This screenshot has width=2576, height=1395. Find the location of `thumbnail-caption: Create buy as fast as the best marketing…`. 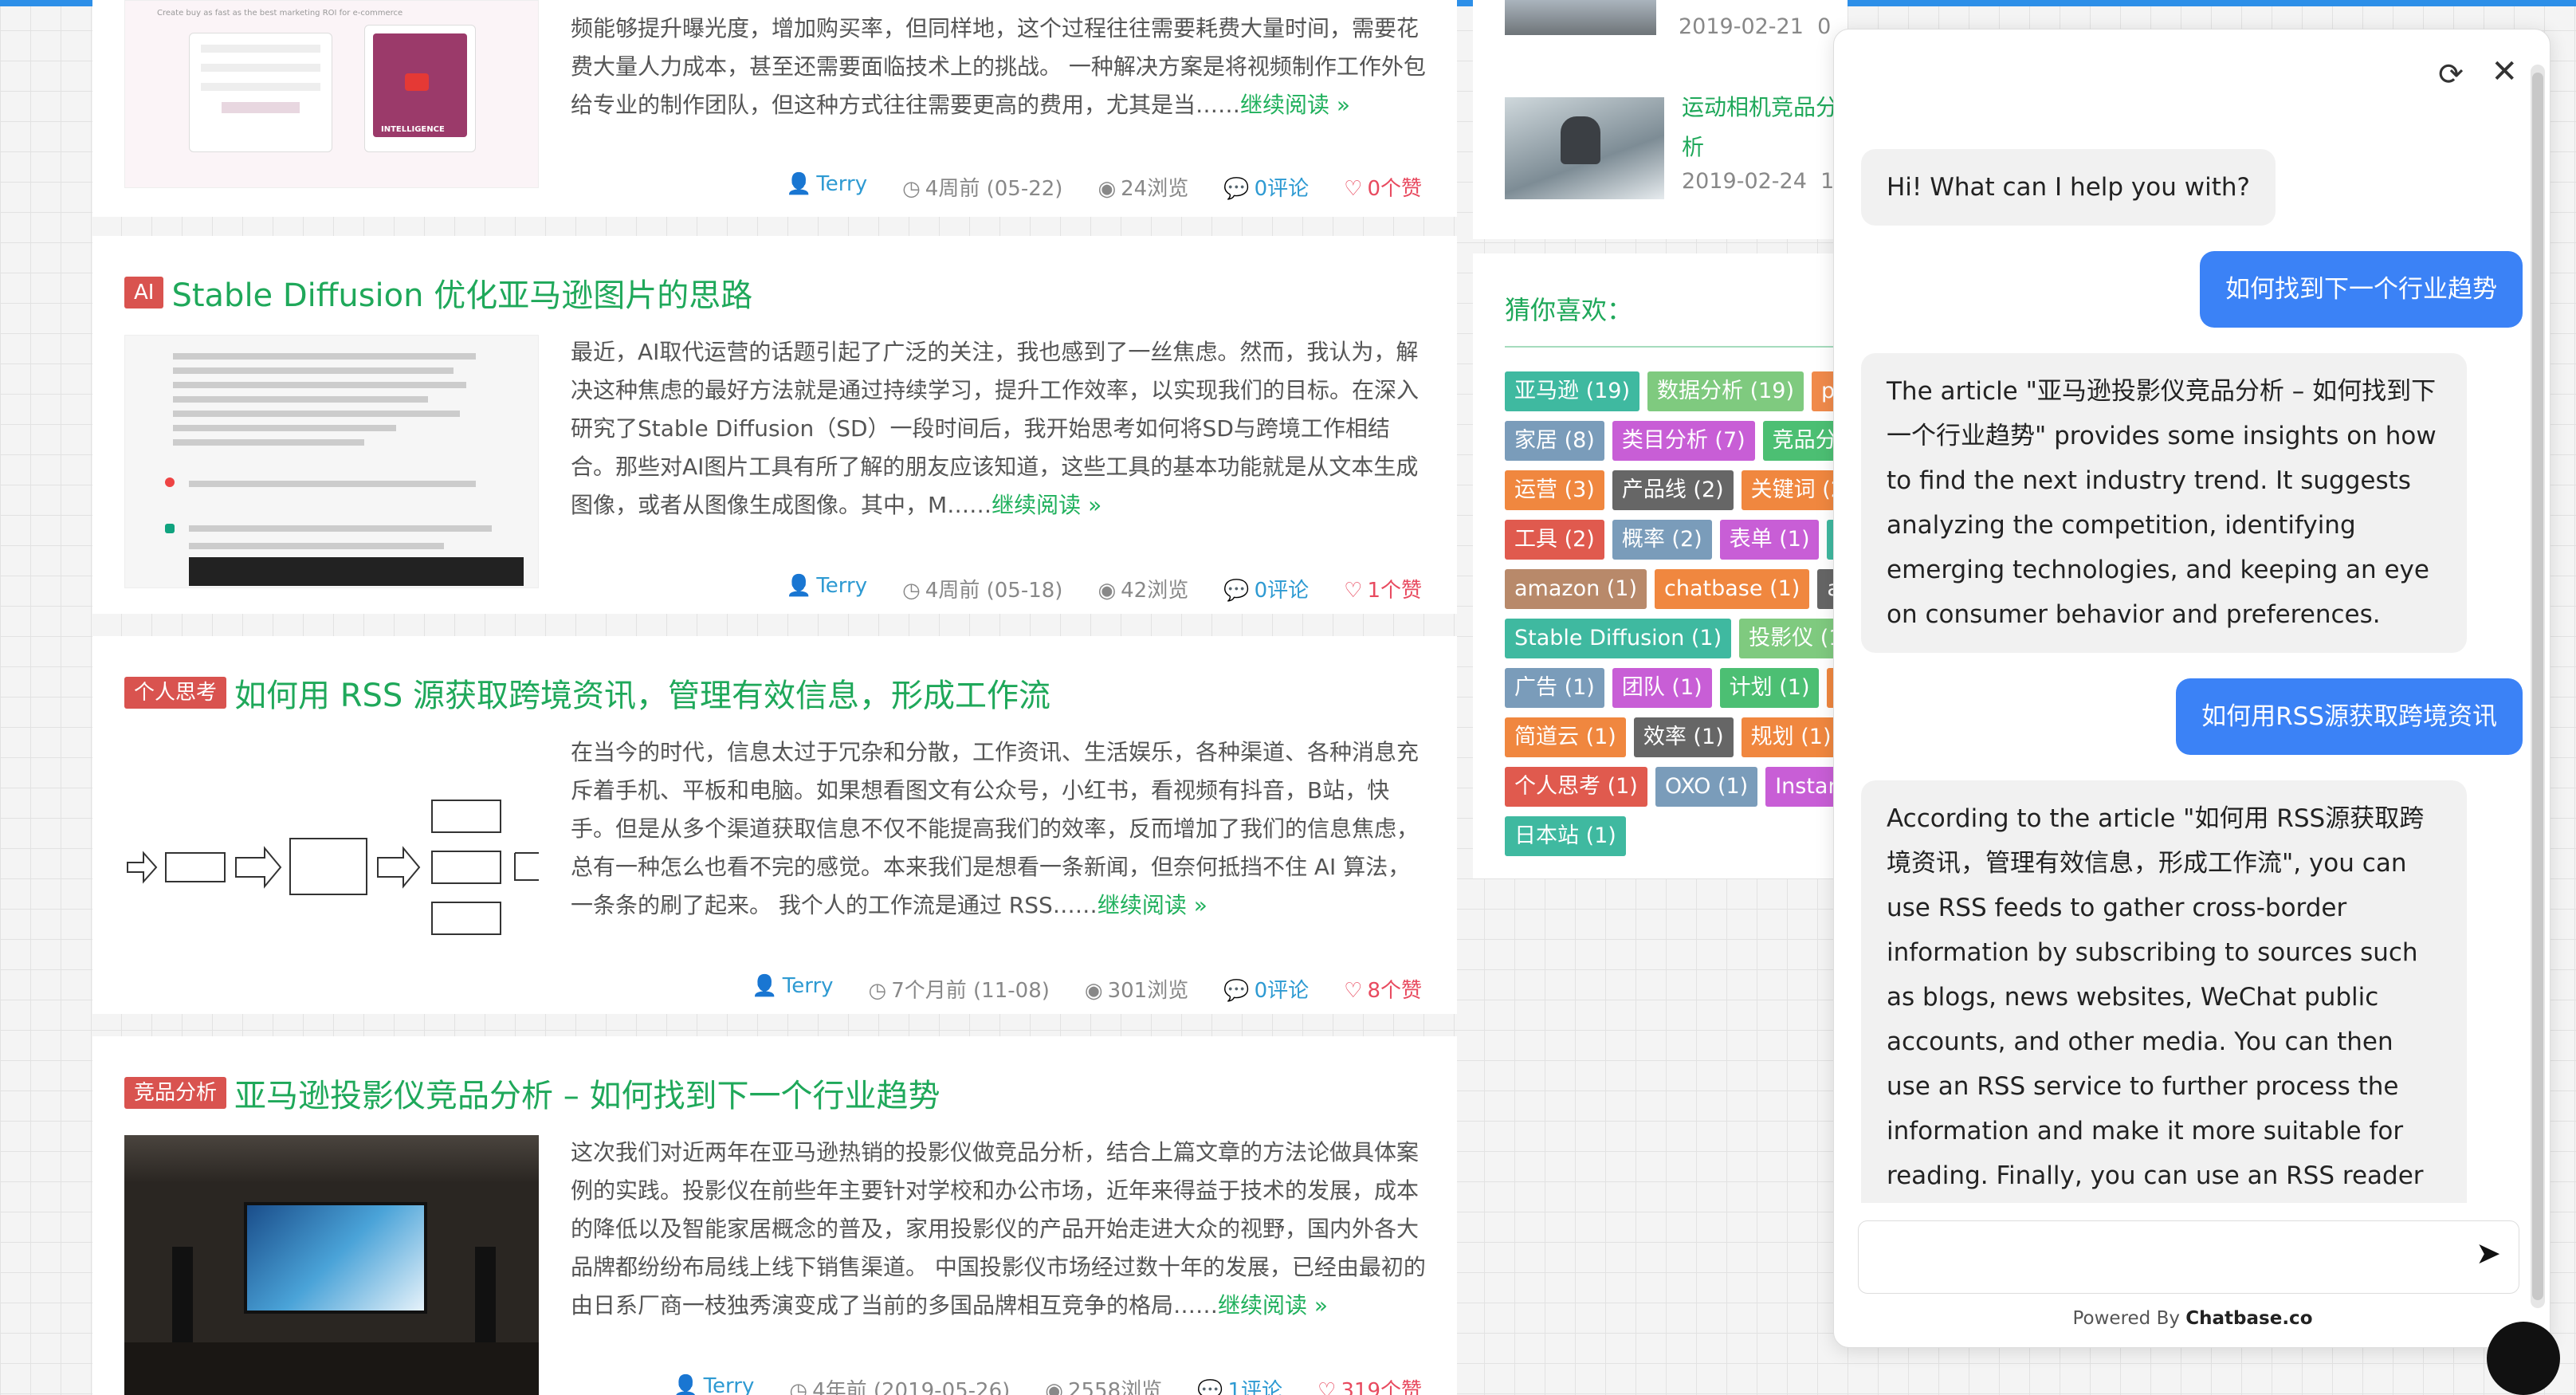

thumbnail-caption: Create buy as fast as the best marketing… is located at coordinates (280, 14).